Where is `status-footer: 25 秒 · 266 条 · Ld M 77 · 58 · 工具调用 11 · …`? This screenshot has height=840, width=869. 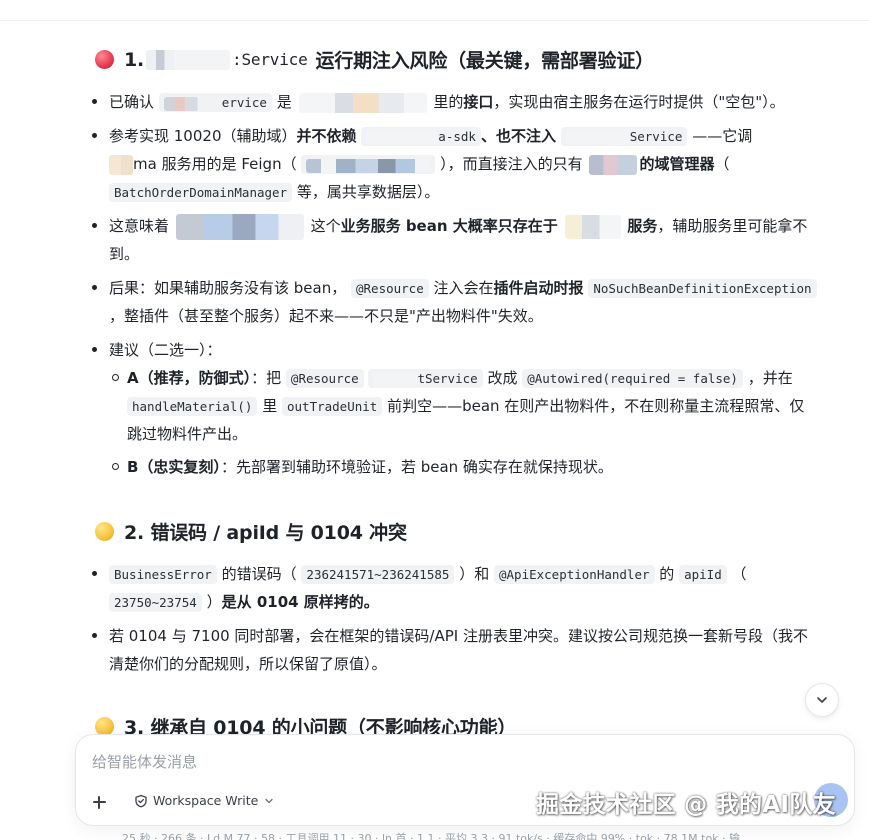 status-footer: 25 秒 · 266 条 · Ld M 77 · 58 · 工具调用 11 · … is located at coordinates (431, 836).